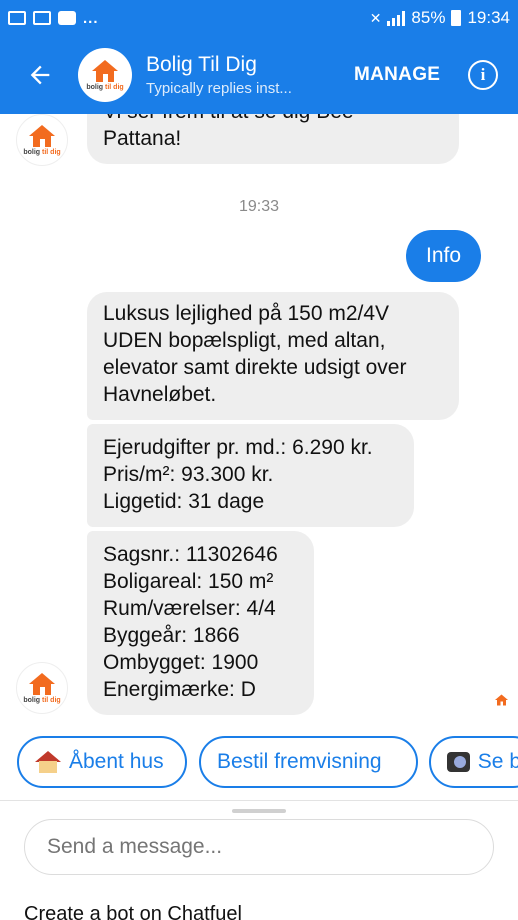 The width and height of the screenshot is (518, 920). What do you see at coordinates (375, 17) in the screenshot?
I see `mute-icon: ✕` at bounding box center [375, 17].